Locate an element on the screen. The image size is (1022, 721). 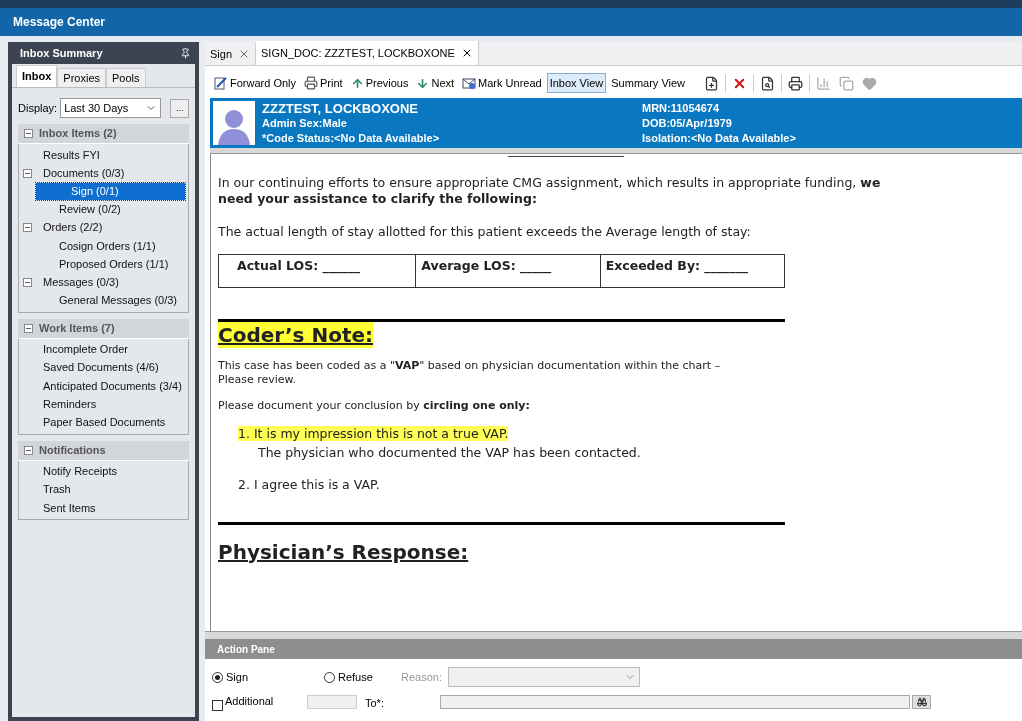
toolbar-button: Next is located at coordinates (435, 83).